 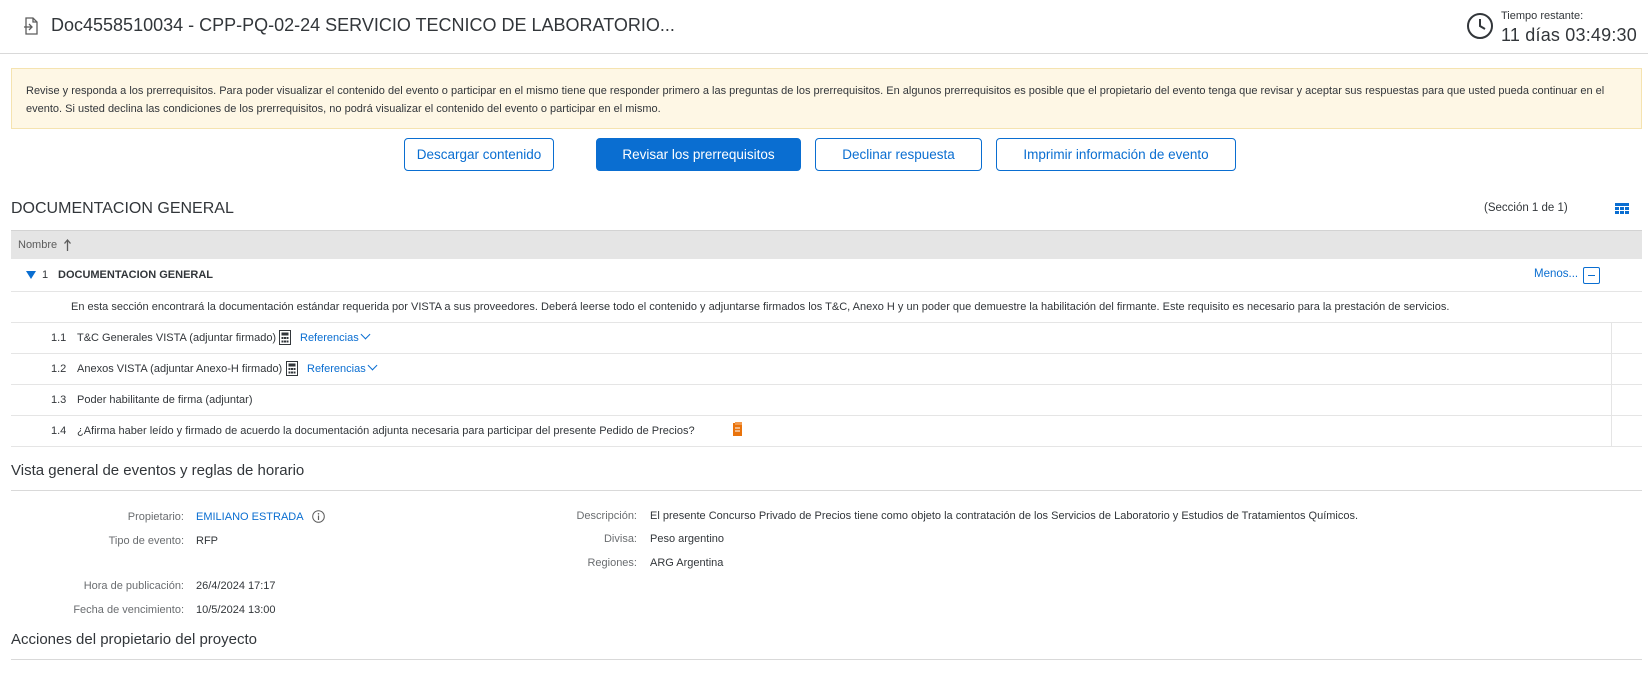 I want to click on download-content-button: Descargar contenido, so click(x=479, y=154).